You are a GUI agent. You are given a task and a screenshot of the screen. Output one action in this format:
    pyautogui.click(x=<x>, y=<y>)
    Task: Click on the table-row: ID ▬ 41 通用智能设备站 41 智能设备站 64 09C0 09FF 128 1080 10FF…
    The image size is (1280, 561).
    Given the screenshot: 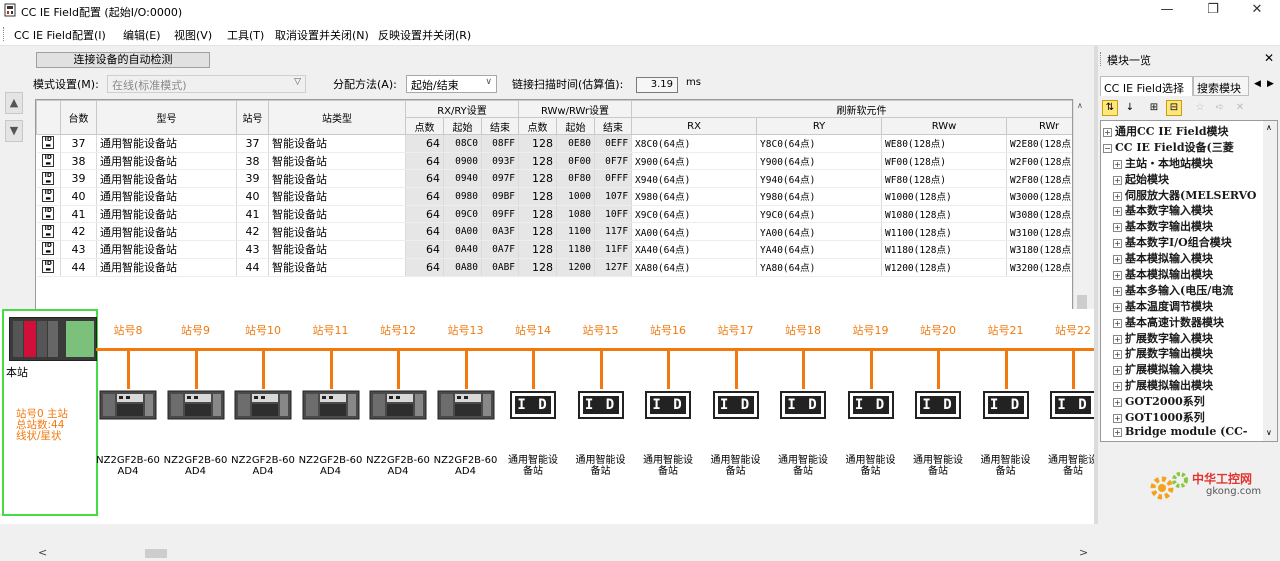 What is the action you would take?
    pyautogui.click(x=554, y=214)
    